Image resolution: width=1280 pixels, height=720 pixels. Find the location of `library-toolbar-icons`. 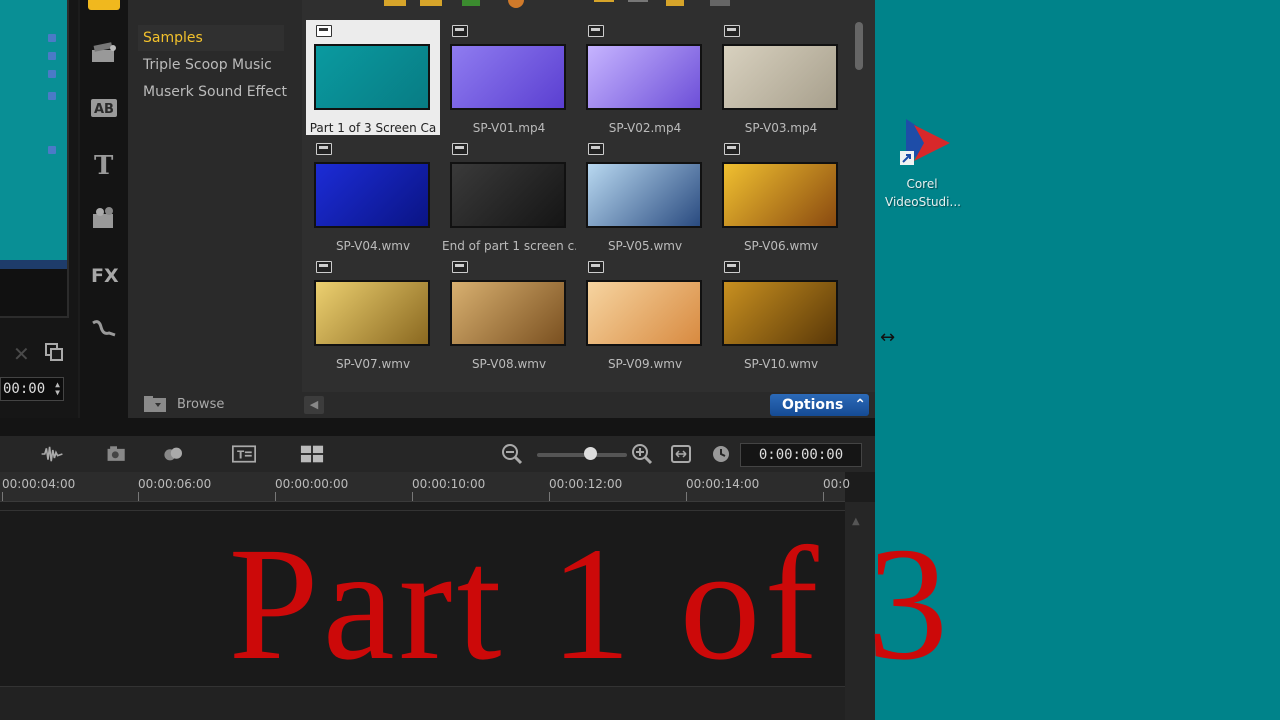

library-toolbar-icons is located at coordinates (557, 4).